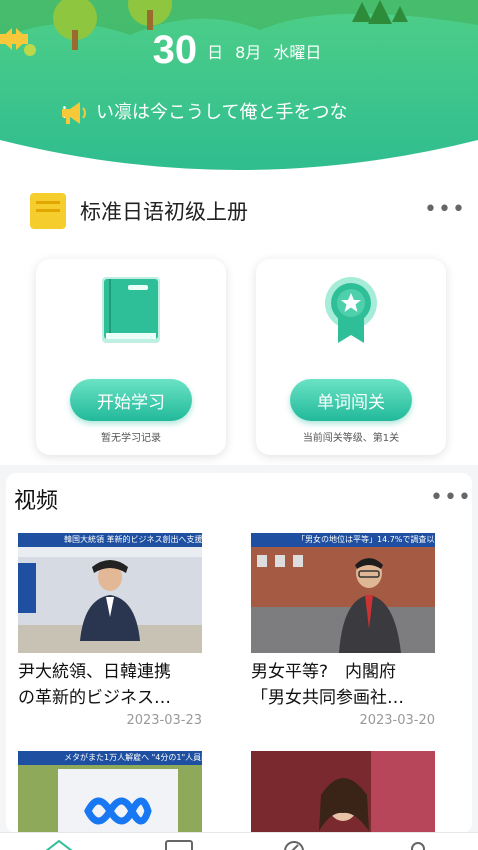  Describe the element at coordinates (351, 357) in the screenshot. I see `vocab-card: 单词闯关 当前闯关等级、第1关` at that location.